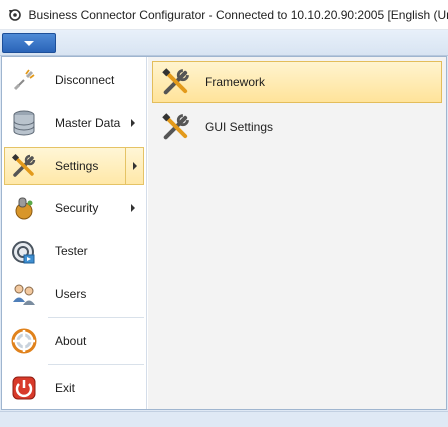 Image resolution: width=448 pixels, height=427 pixels. What do you see at coordinates (24, 208) in the screenshot?
I see `security-icon` at bounding box center [24, 208].